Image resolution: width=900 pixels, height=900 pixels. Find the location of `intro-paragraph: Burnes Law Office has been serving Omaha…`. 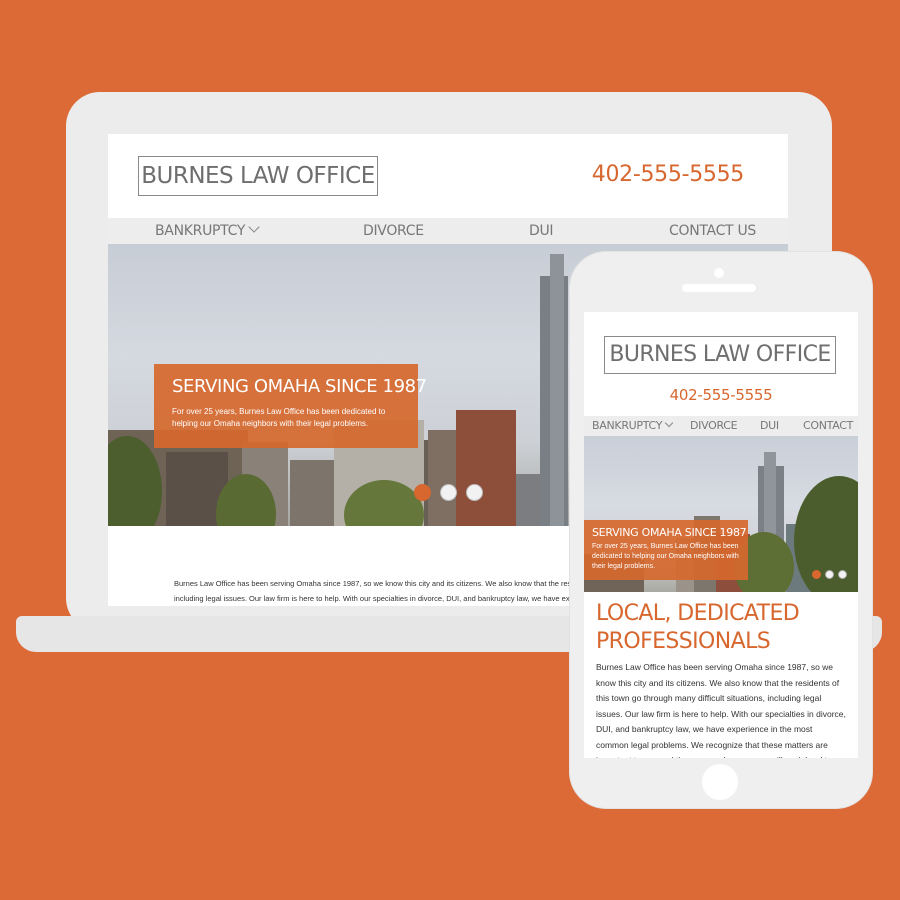

intro-paragraph: Burnes Law Office has been serving Omaha… is located at coordinates (721, 710).